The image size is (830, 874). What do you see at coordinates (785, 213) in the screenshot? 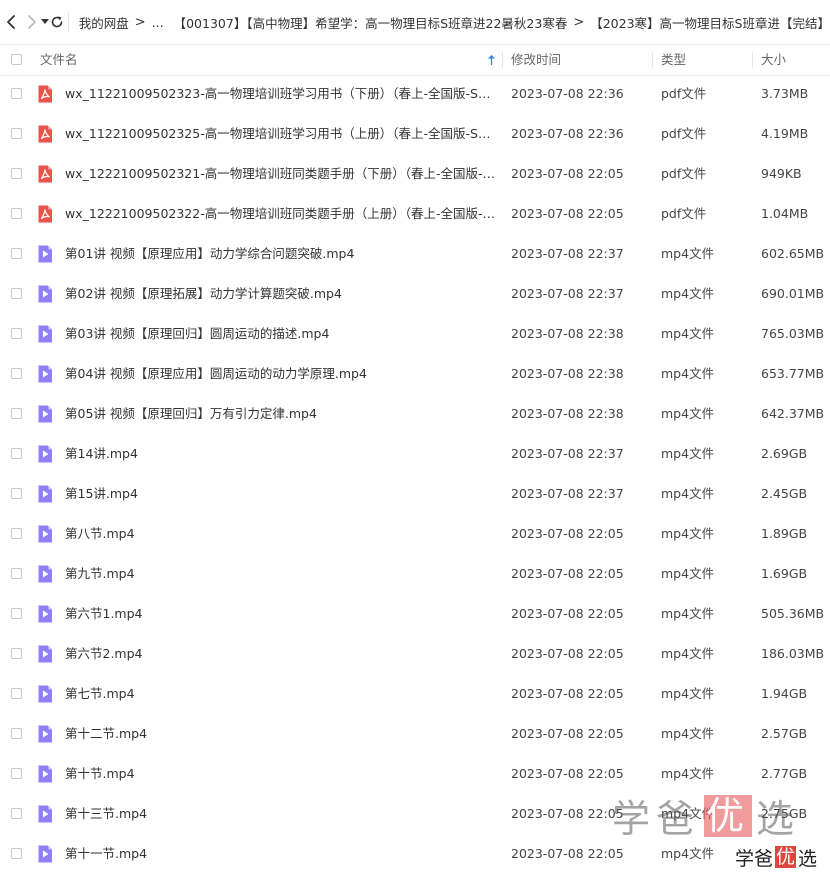
I see `file-size: 1.04MB` at bounding box center [785, 213].